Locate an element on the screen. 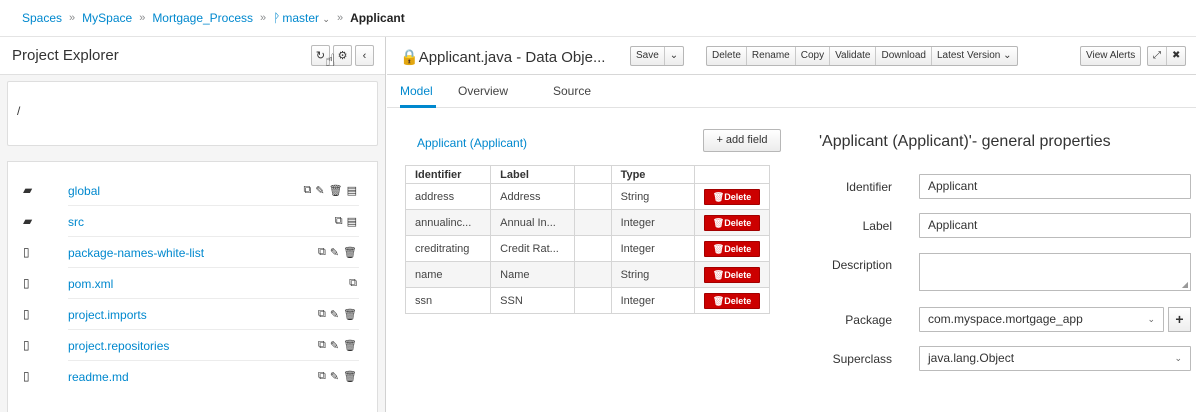 The height and width of the screenshot is (412, 1196). file-name: global is located at coordinates (84, 191).